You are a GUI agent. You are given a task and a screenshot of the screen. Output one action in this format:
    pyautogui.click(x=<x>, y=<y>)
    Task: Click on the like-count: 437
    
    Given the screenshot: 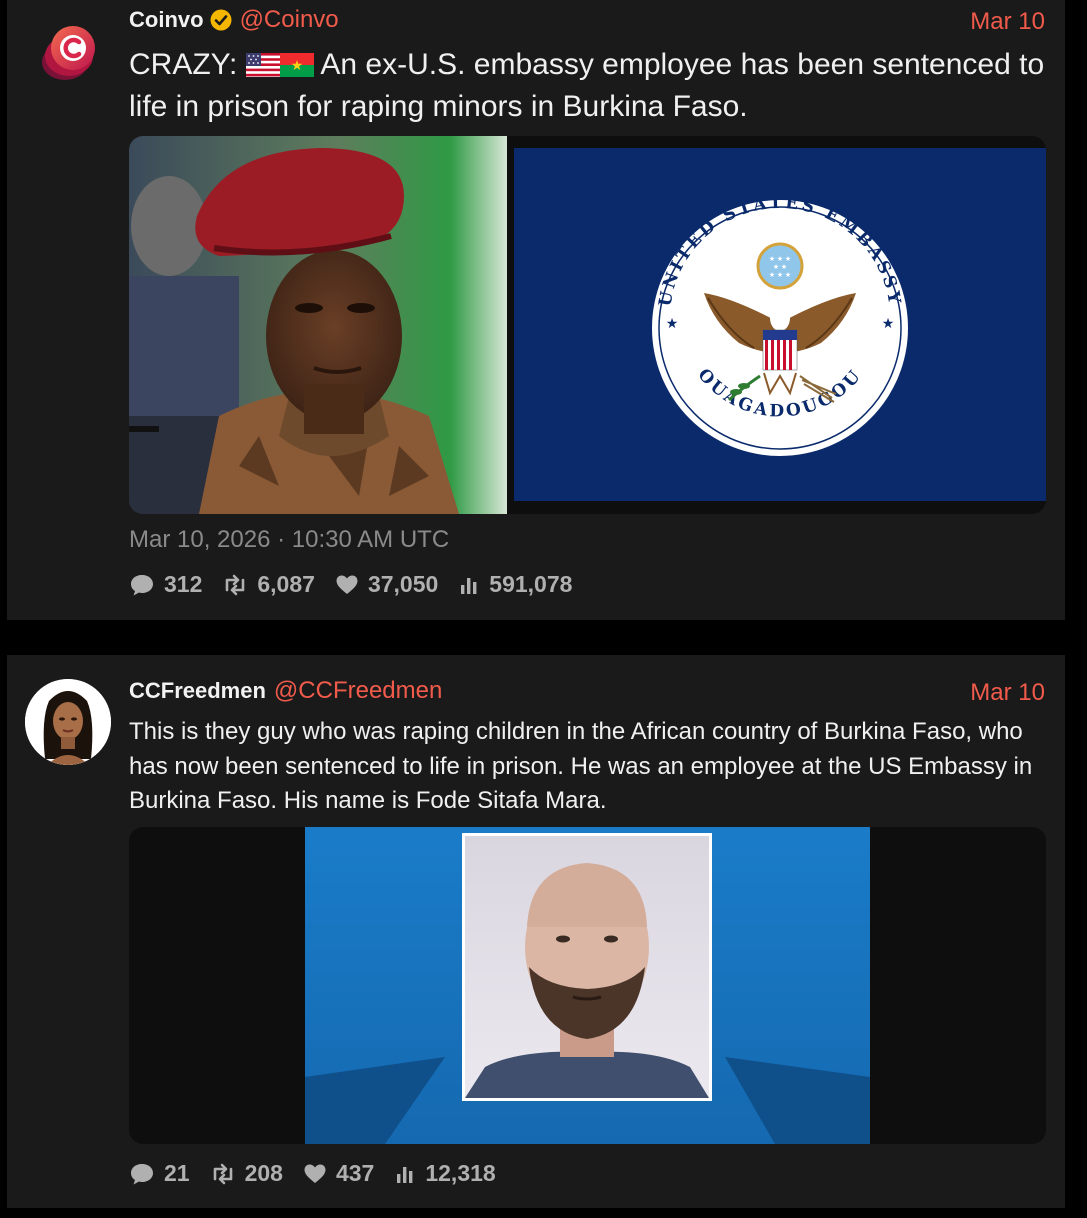 What is the action you would take?
    pyautogui.click(x=355, y=1173)
    